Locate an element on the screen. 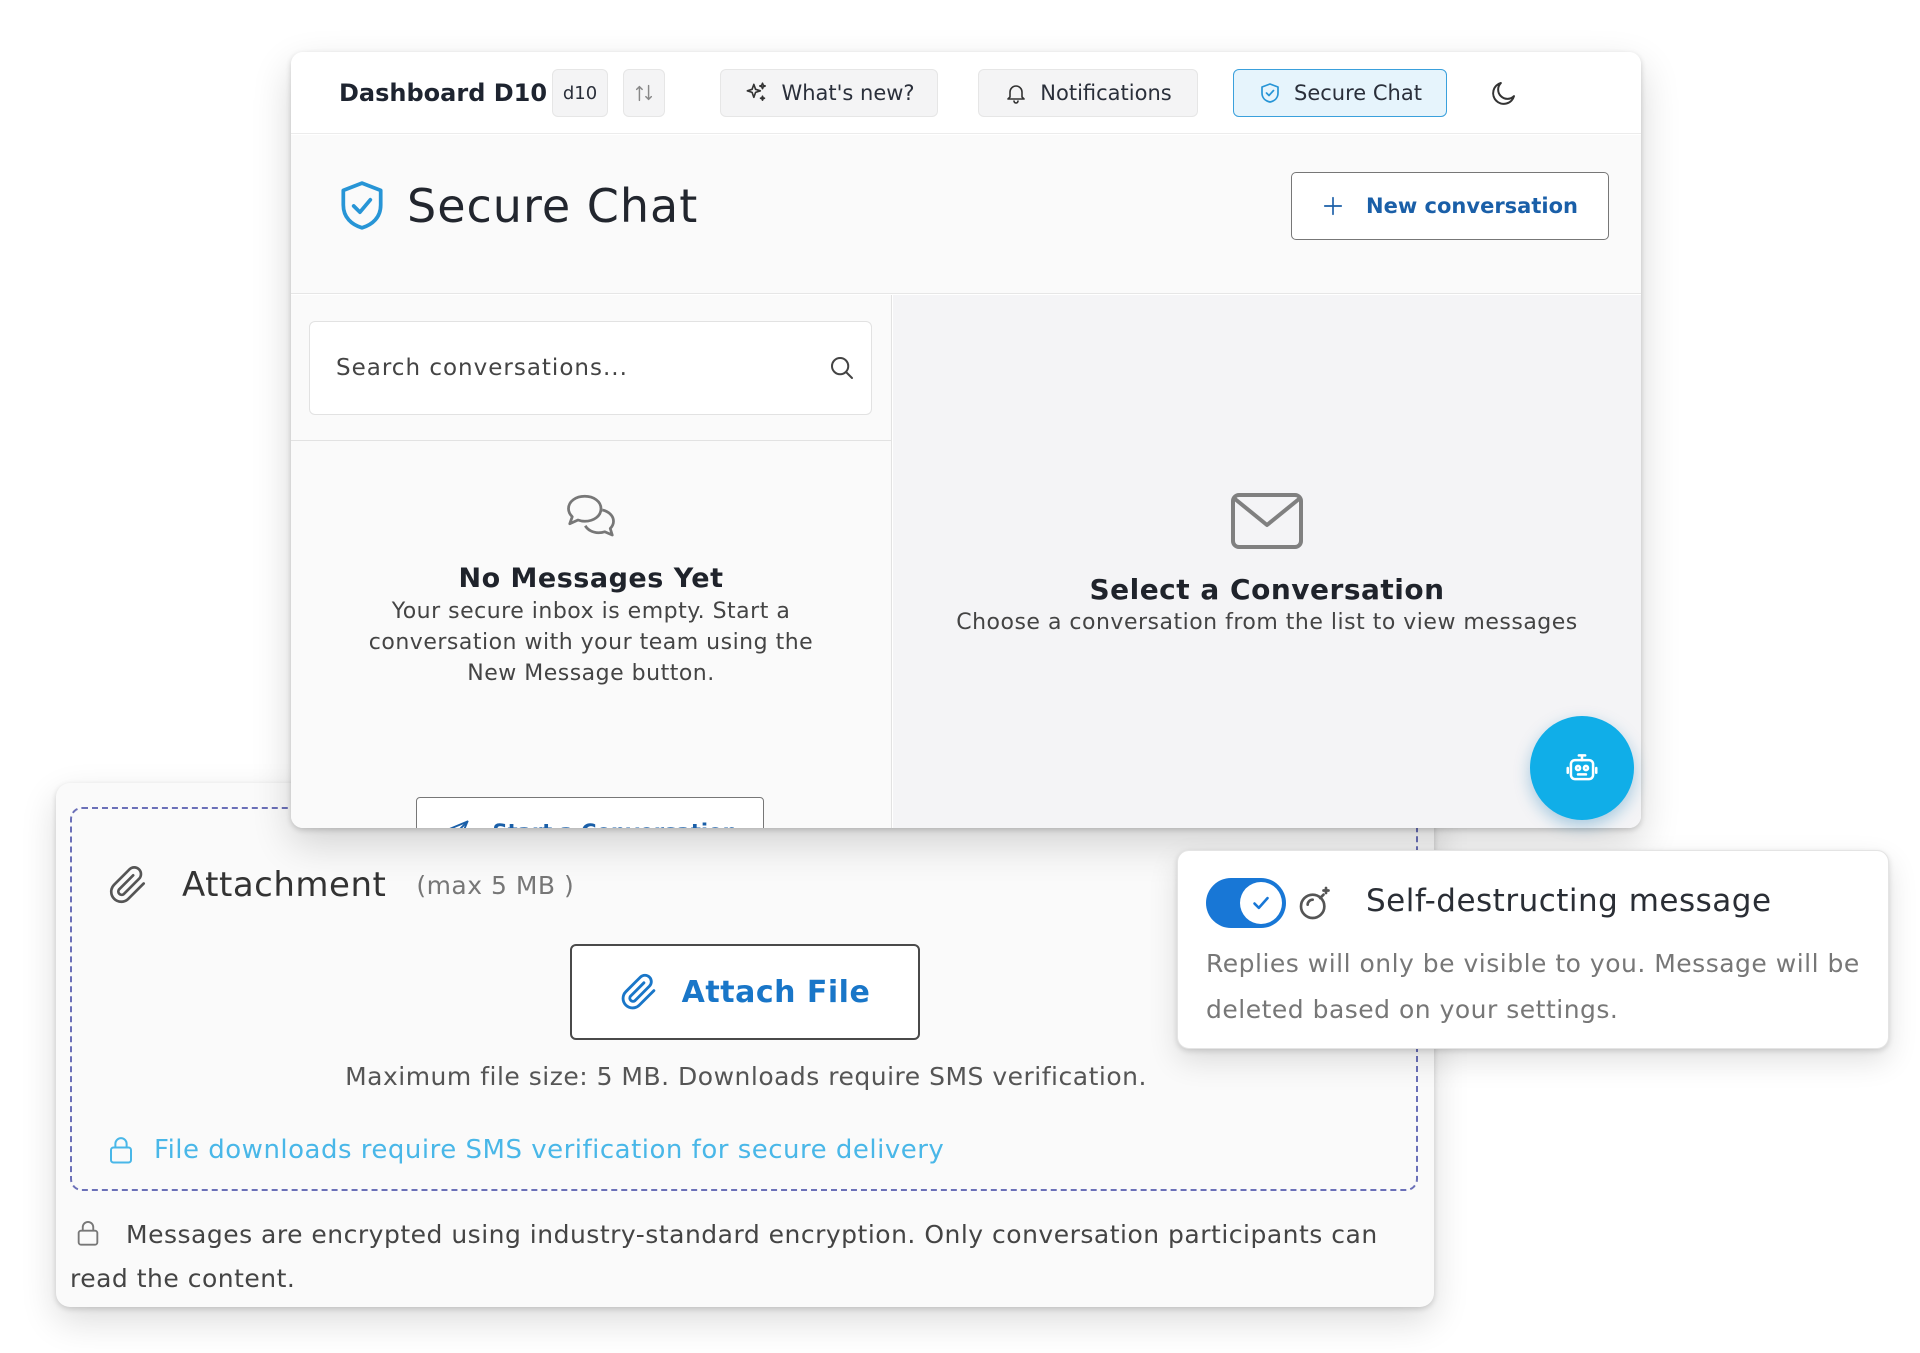  attachment-title: Attachment is located at coordinates (284, 885).